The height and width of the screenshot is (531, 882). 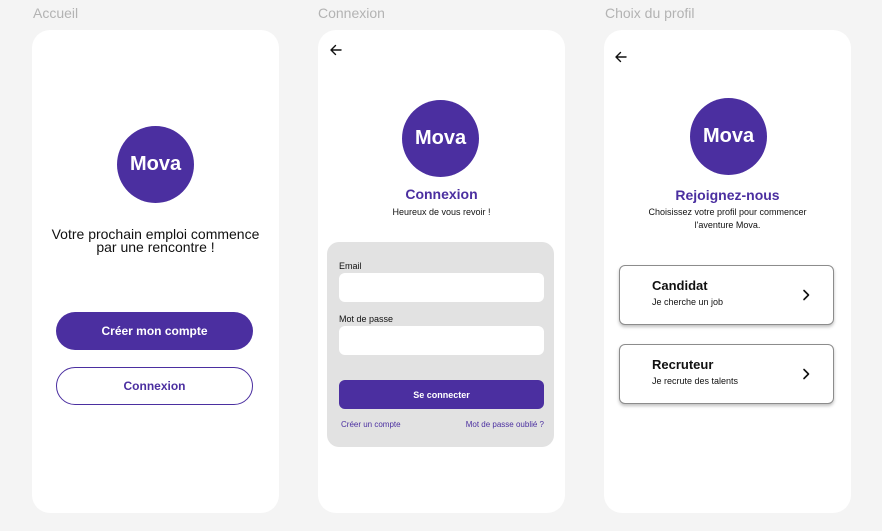 I want to click on password-label: Mot de passe, so click(x=366, y=319).